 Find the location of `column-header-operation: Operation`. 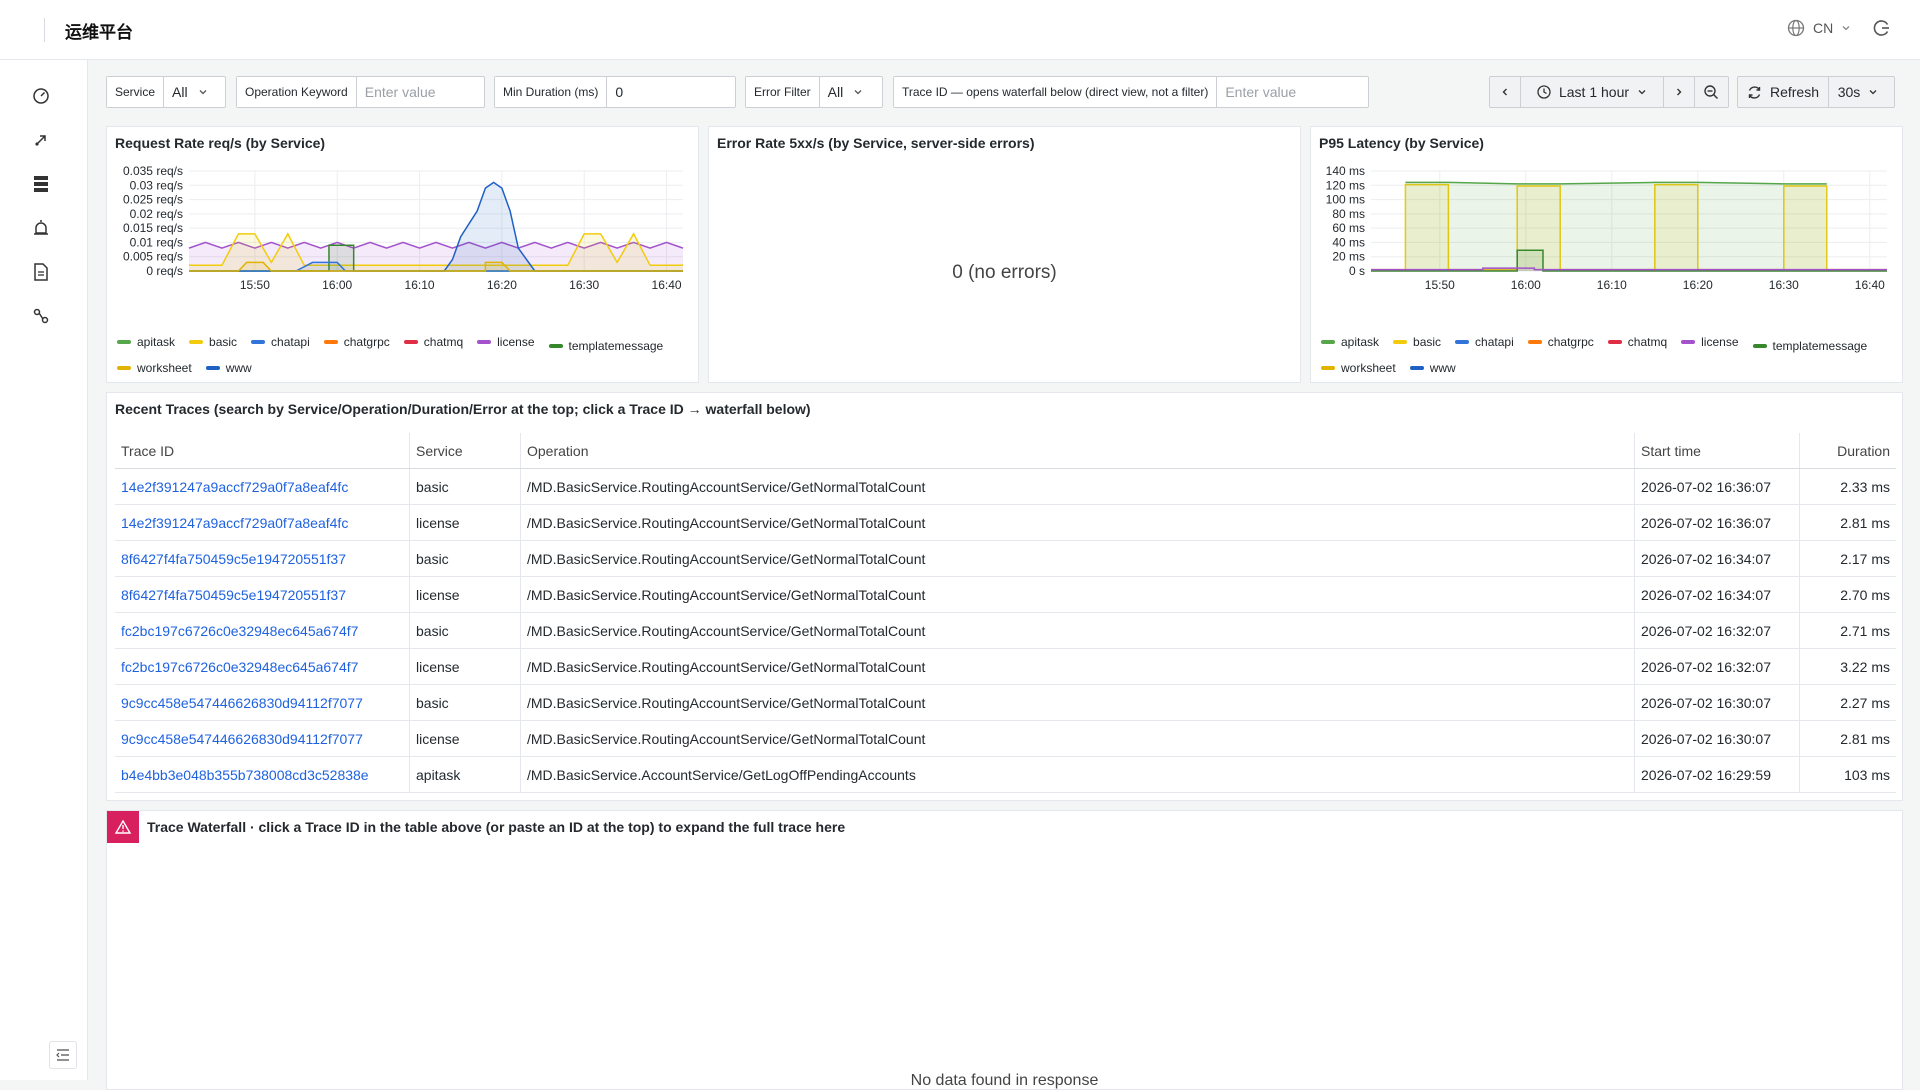

column-header-operation: Operation is located at coordinates (1077, 451).